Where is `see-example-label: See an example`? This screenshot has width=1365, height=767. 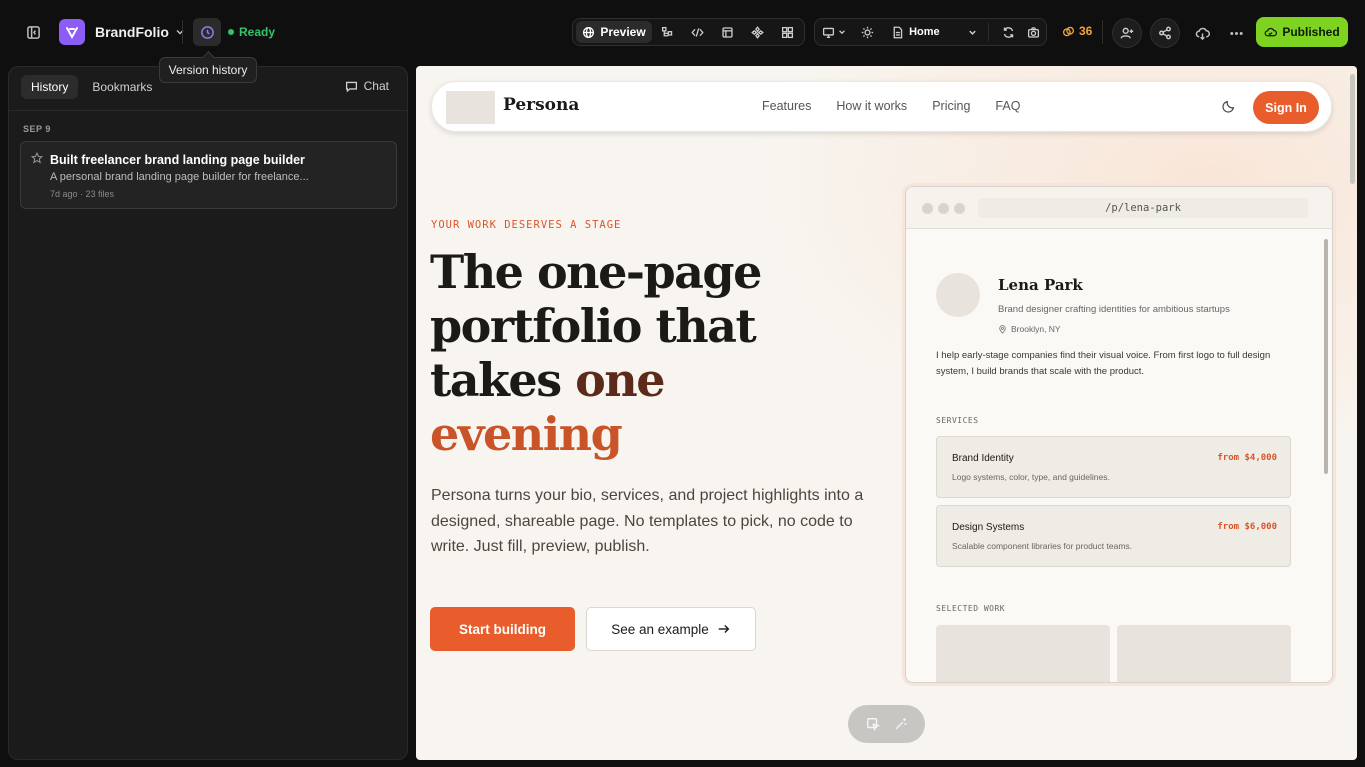 see-example-label: See an example is located at coordinates (660, 629).